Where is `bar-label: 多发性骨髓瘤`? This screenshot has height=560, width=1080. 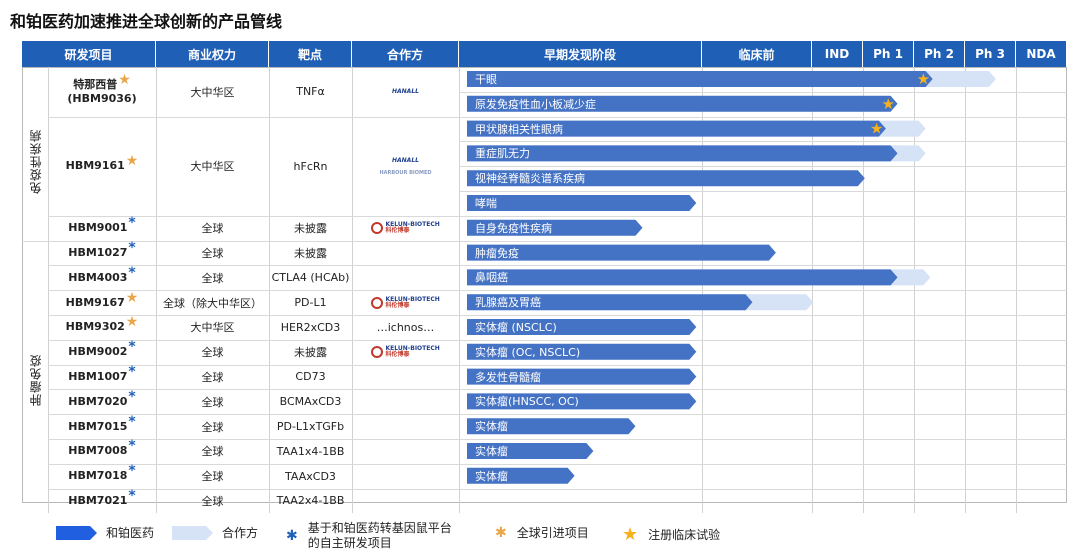
bar-label: 多发性骨髓瘤 is located at coordinates (508, 377).